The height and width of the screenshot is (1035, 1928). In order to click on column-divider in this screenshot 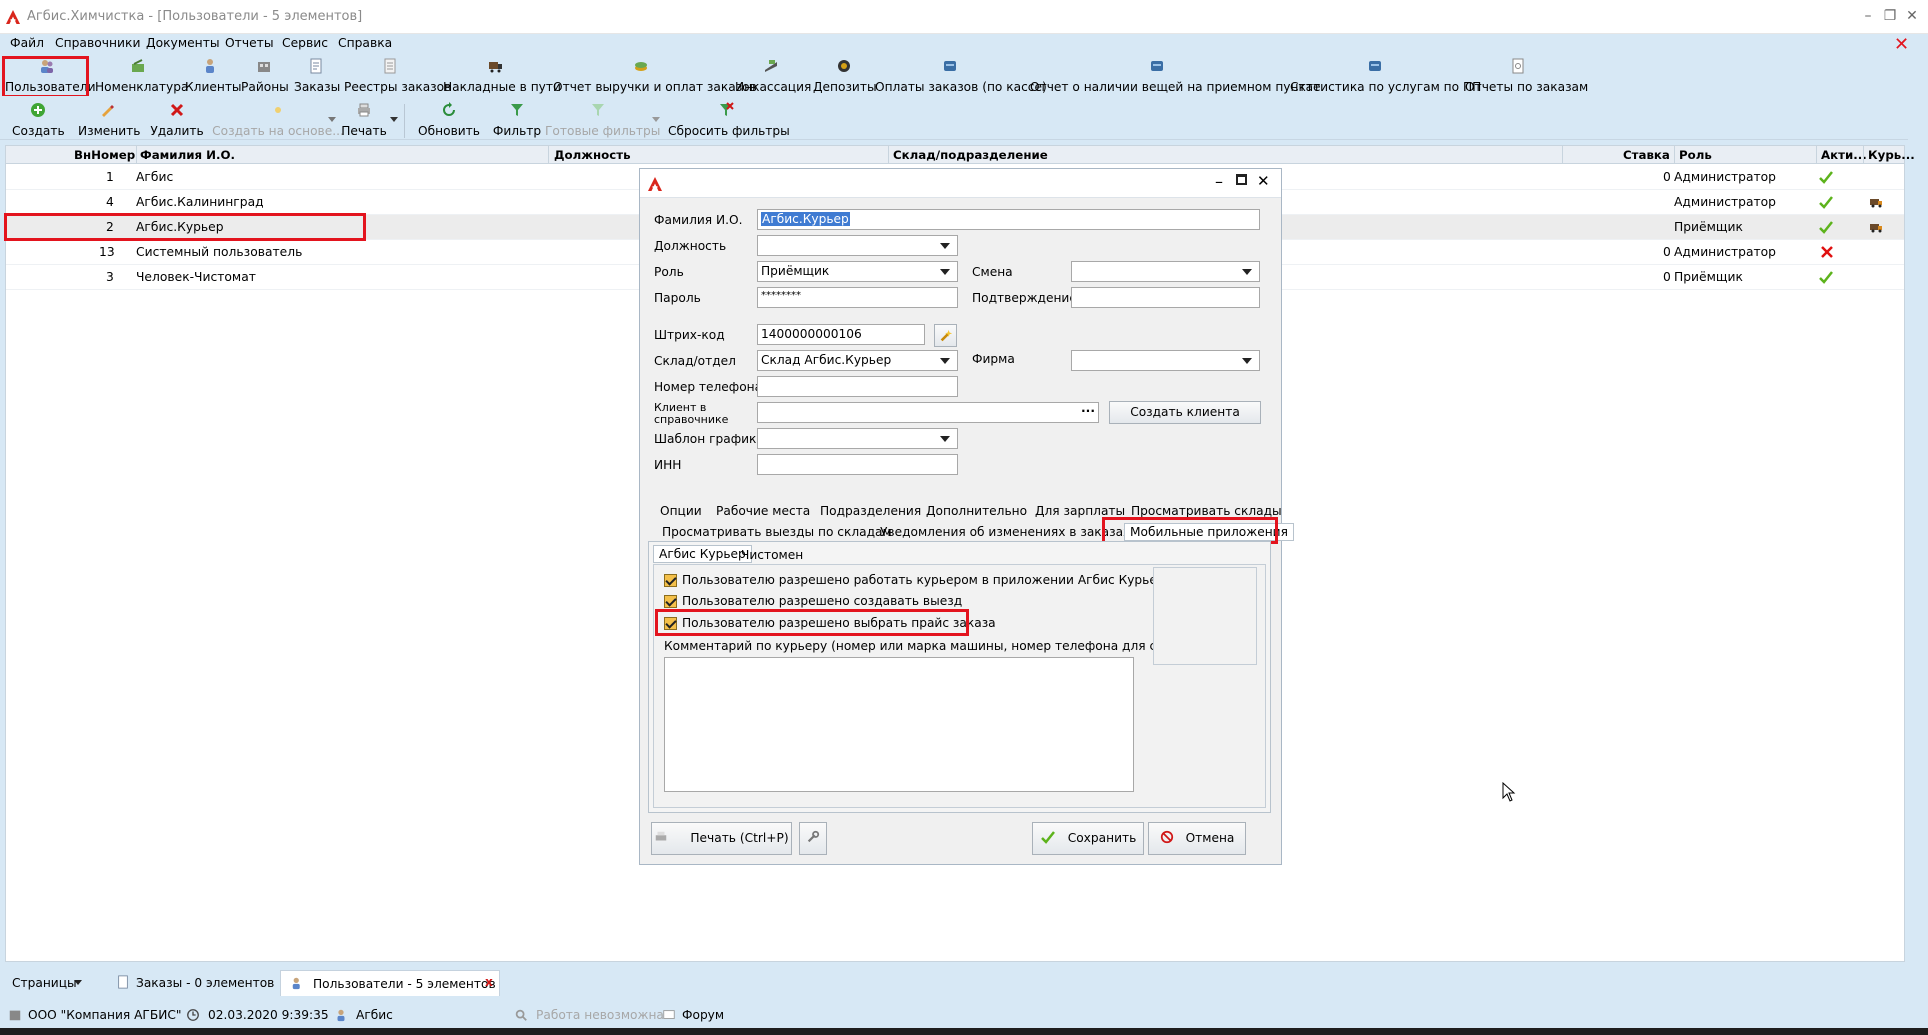, I will do `click(888, 155)`.